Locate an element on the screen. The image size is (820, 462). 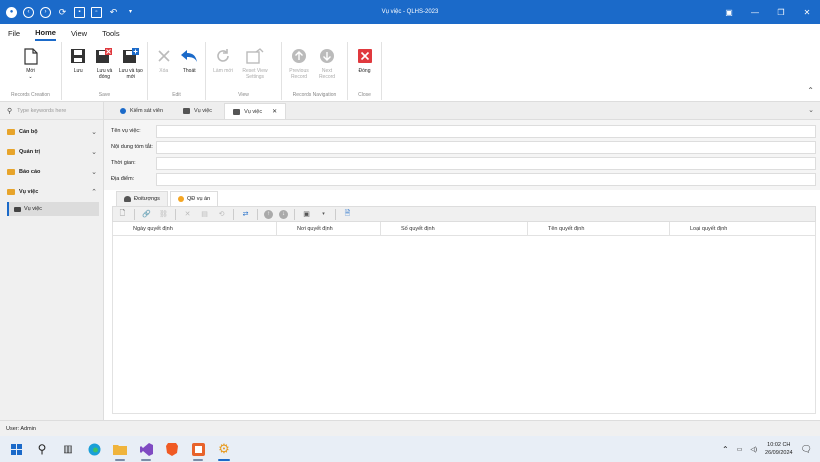
export-icon: ⇄ is located at coordinates (245, 214).